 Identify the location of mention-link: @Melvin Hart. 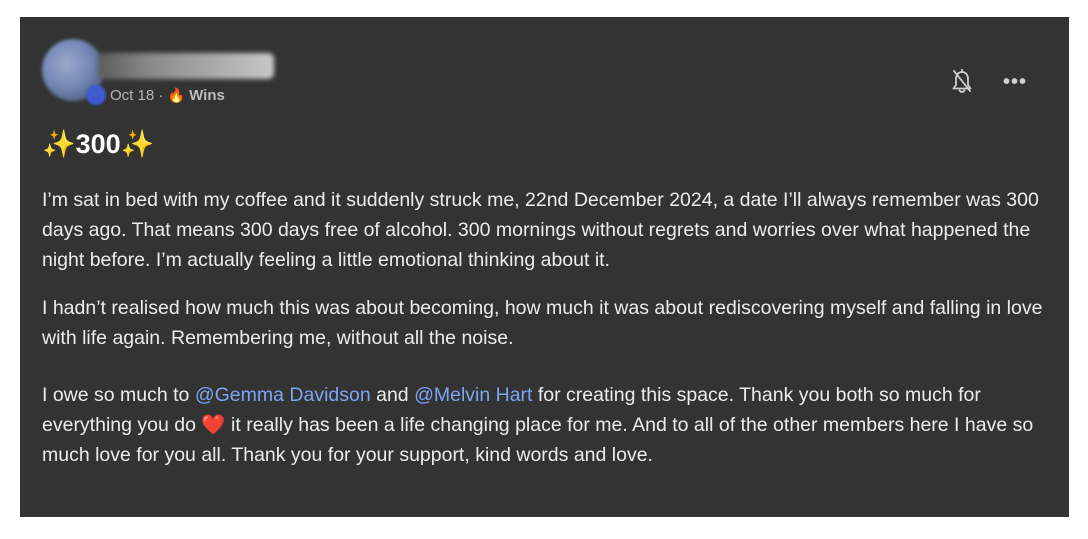
(473, 395).